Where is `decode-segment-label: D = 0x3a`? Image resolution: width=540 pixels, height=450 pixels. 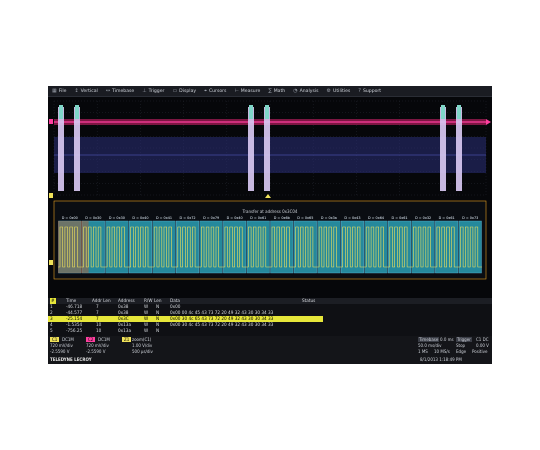 decode-segment-label: D = 0x3a is located at coordinates (329, 218).